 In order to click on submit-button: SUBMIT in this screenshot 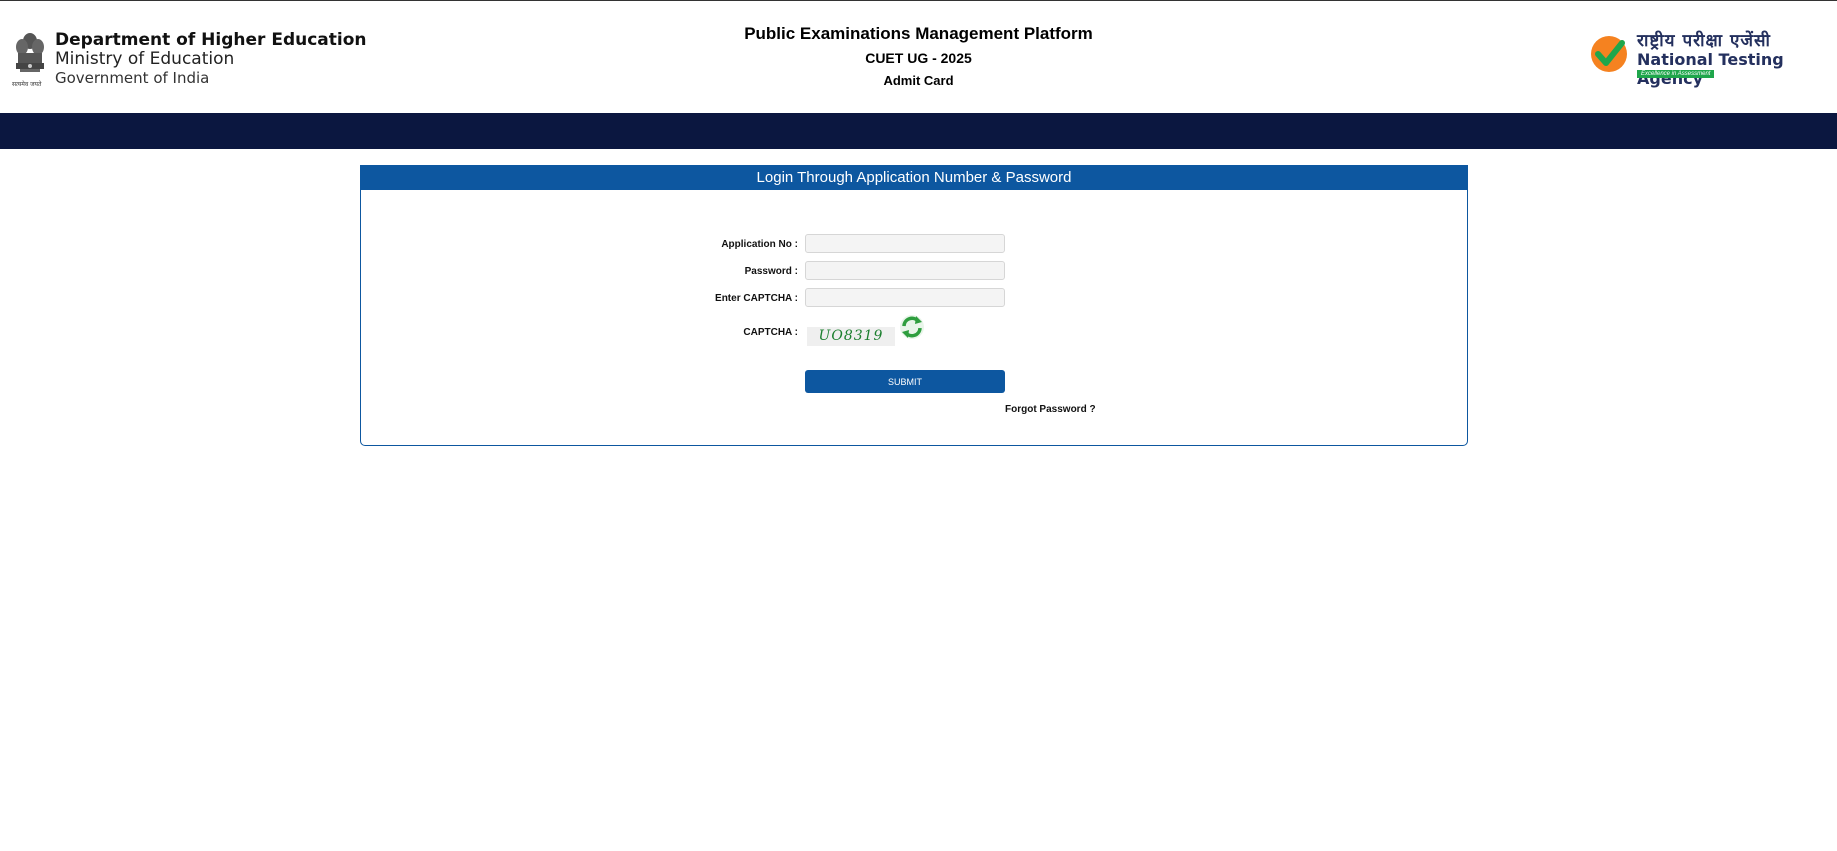, I will do `click(905, 381)`.